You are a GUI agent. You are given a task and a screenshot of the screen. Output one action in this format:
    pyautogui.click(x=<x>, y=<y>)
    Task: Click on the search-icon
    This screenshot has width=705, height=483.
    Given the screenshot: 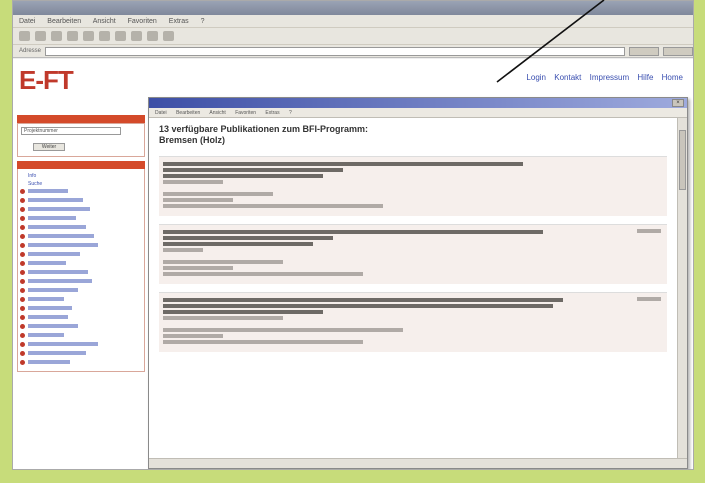 What is the action you would take?
    pyautogui.click(x=104, y=36)
    